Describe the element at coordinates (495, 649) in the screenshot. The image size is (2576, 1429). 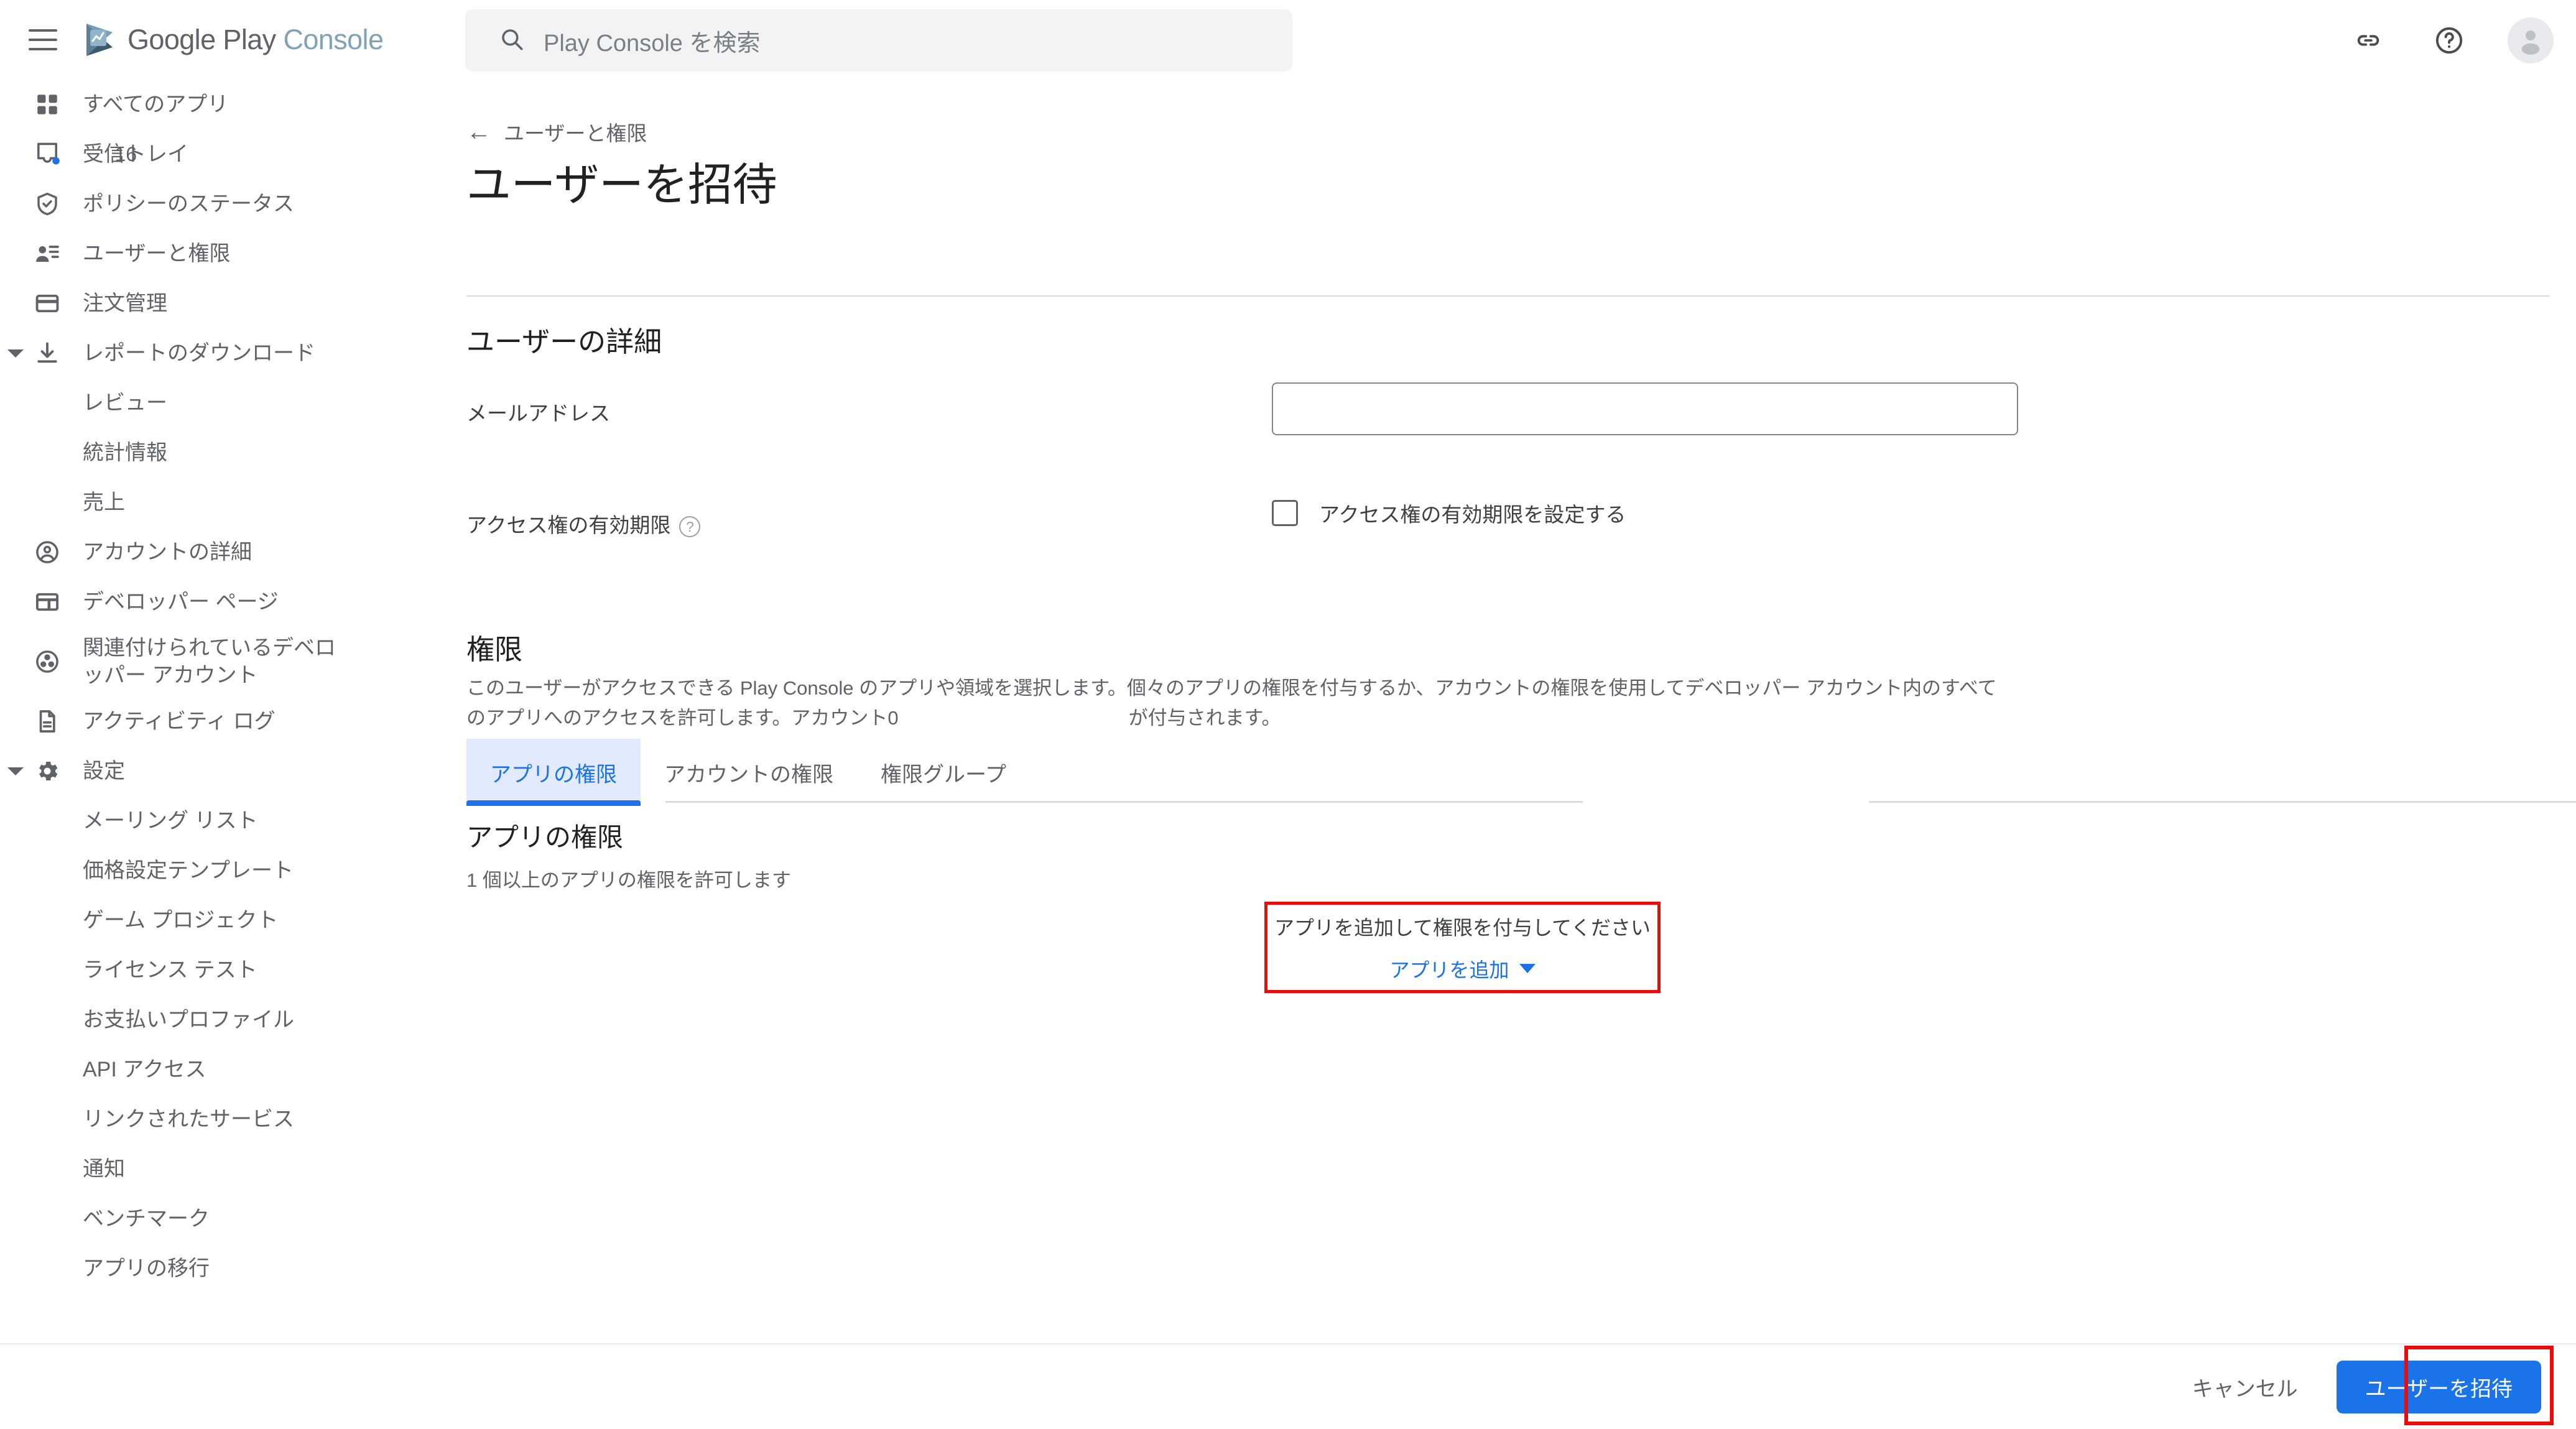
I see `permissions-heading: 権限` at that location.